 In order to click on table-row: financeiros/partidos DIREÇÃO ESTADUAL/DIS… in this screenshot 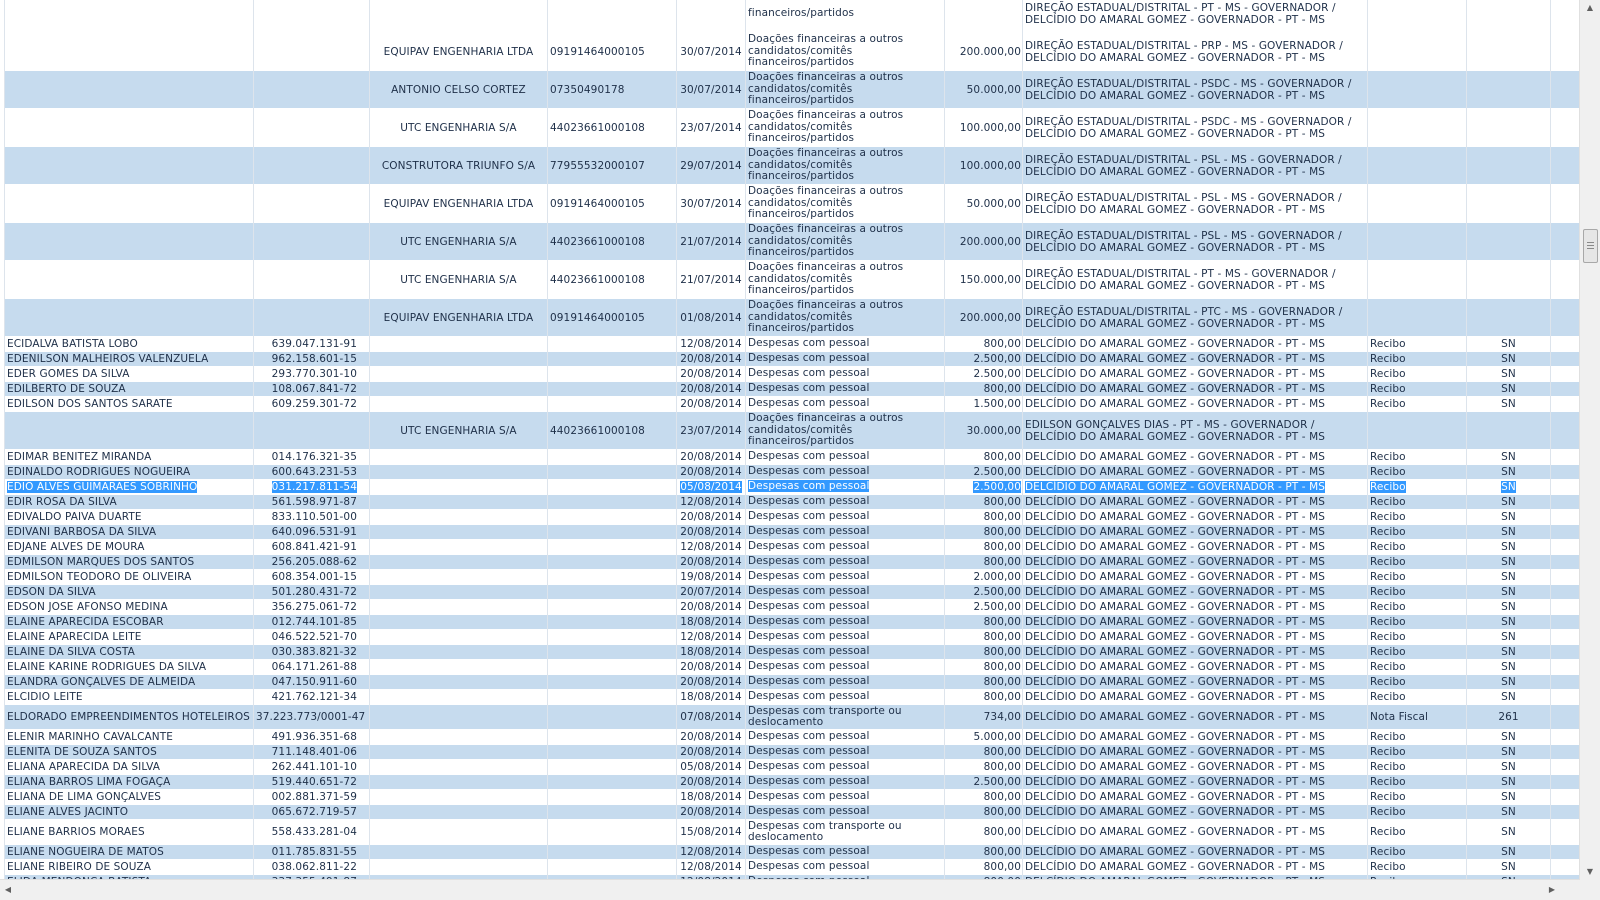, I will do `click(792, 16)`.